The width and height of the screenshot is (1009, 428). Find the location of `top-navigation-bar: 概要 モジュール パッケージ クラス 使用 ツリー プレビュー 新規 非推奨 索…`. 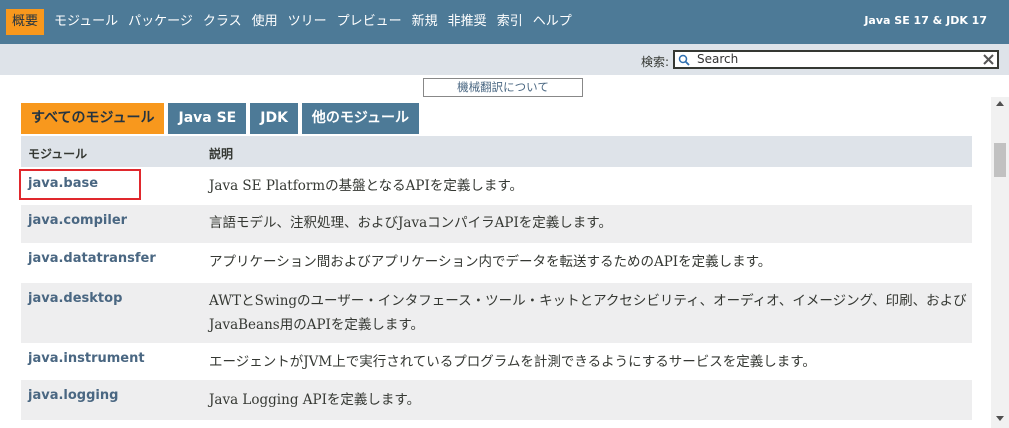

top-navigation-bar: 概要 モジュール パッケージ クラス 使用 ツリー プレビュー 新規 非推奨 索… is located at coordinates (504, 22).